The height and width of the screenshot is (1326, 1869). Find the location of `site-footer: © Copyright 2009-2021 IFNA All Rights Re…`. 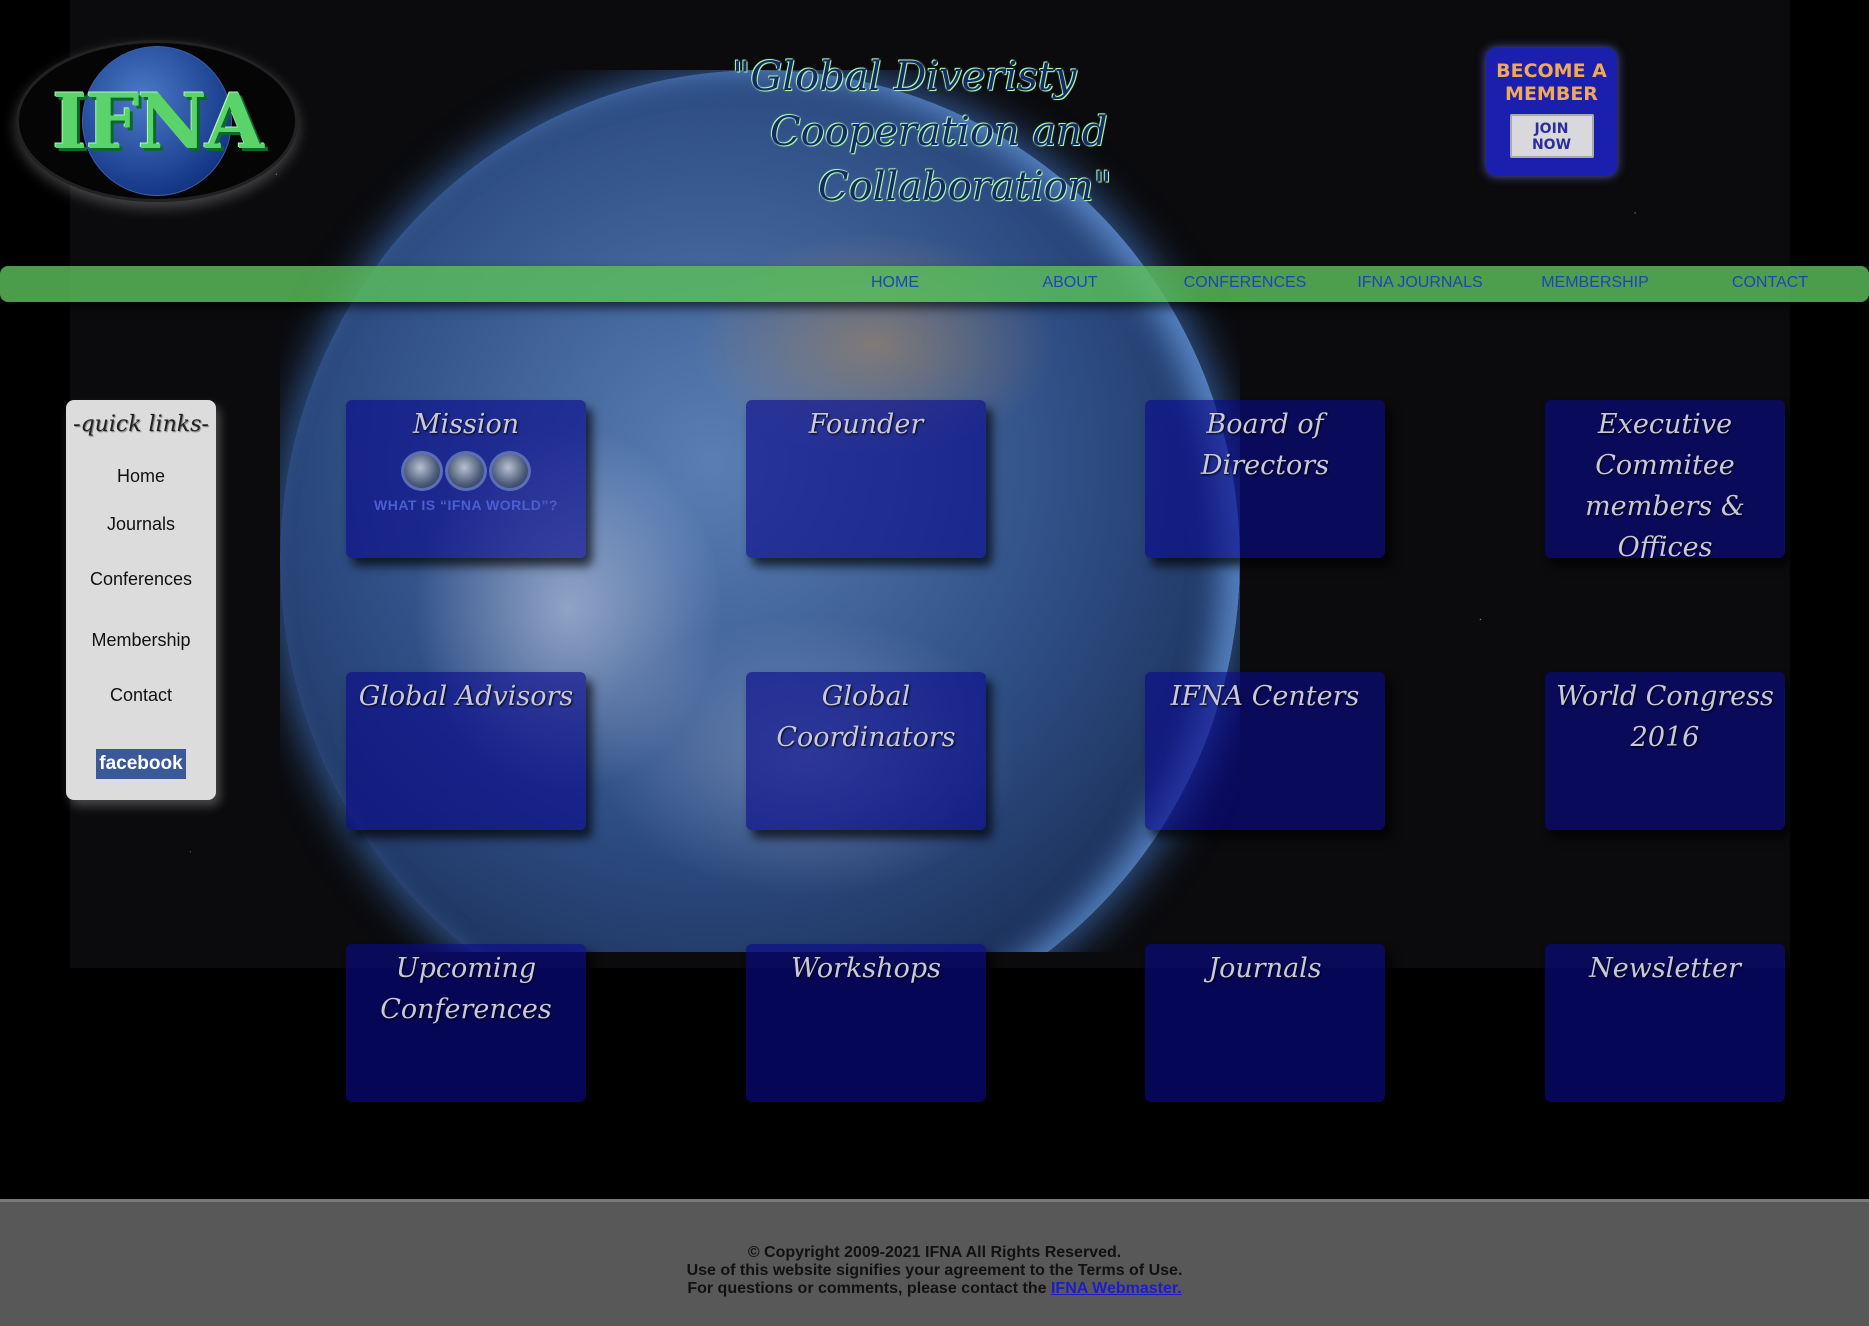

site-footer: © Copyright 2009-2021 IFNA All Rights Re… is located at coordinates (934, 1262).